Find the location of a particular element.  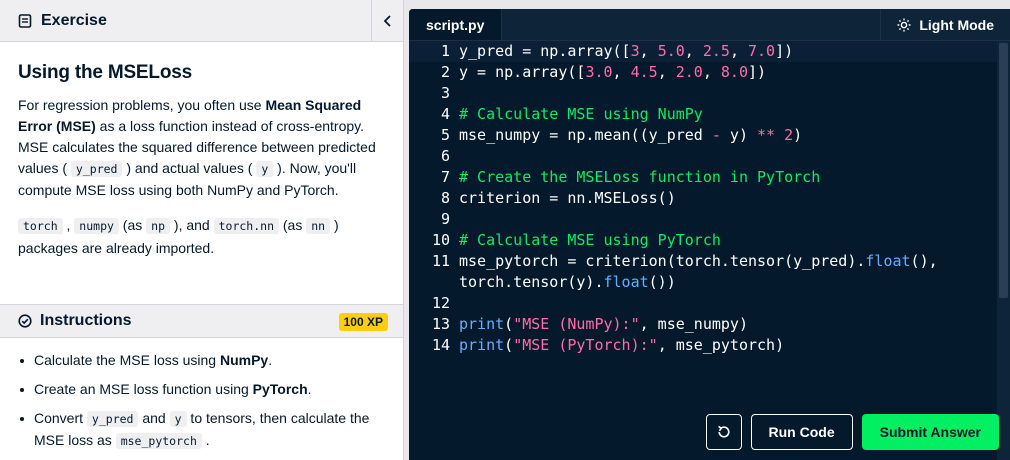

reset-code-button is located at coordinates (723, 432).